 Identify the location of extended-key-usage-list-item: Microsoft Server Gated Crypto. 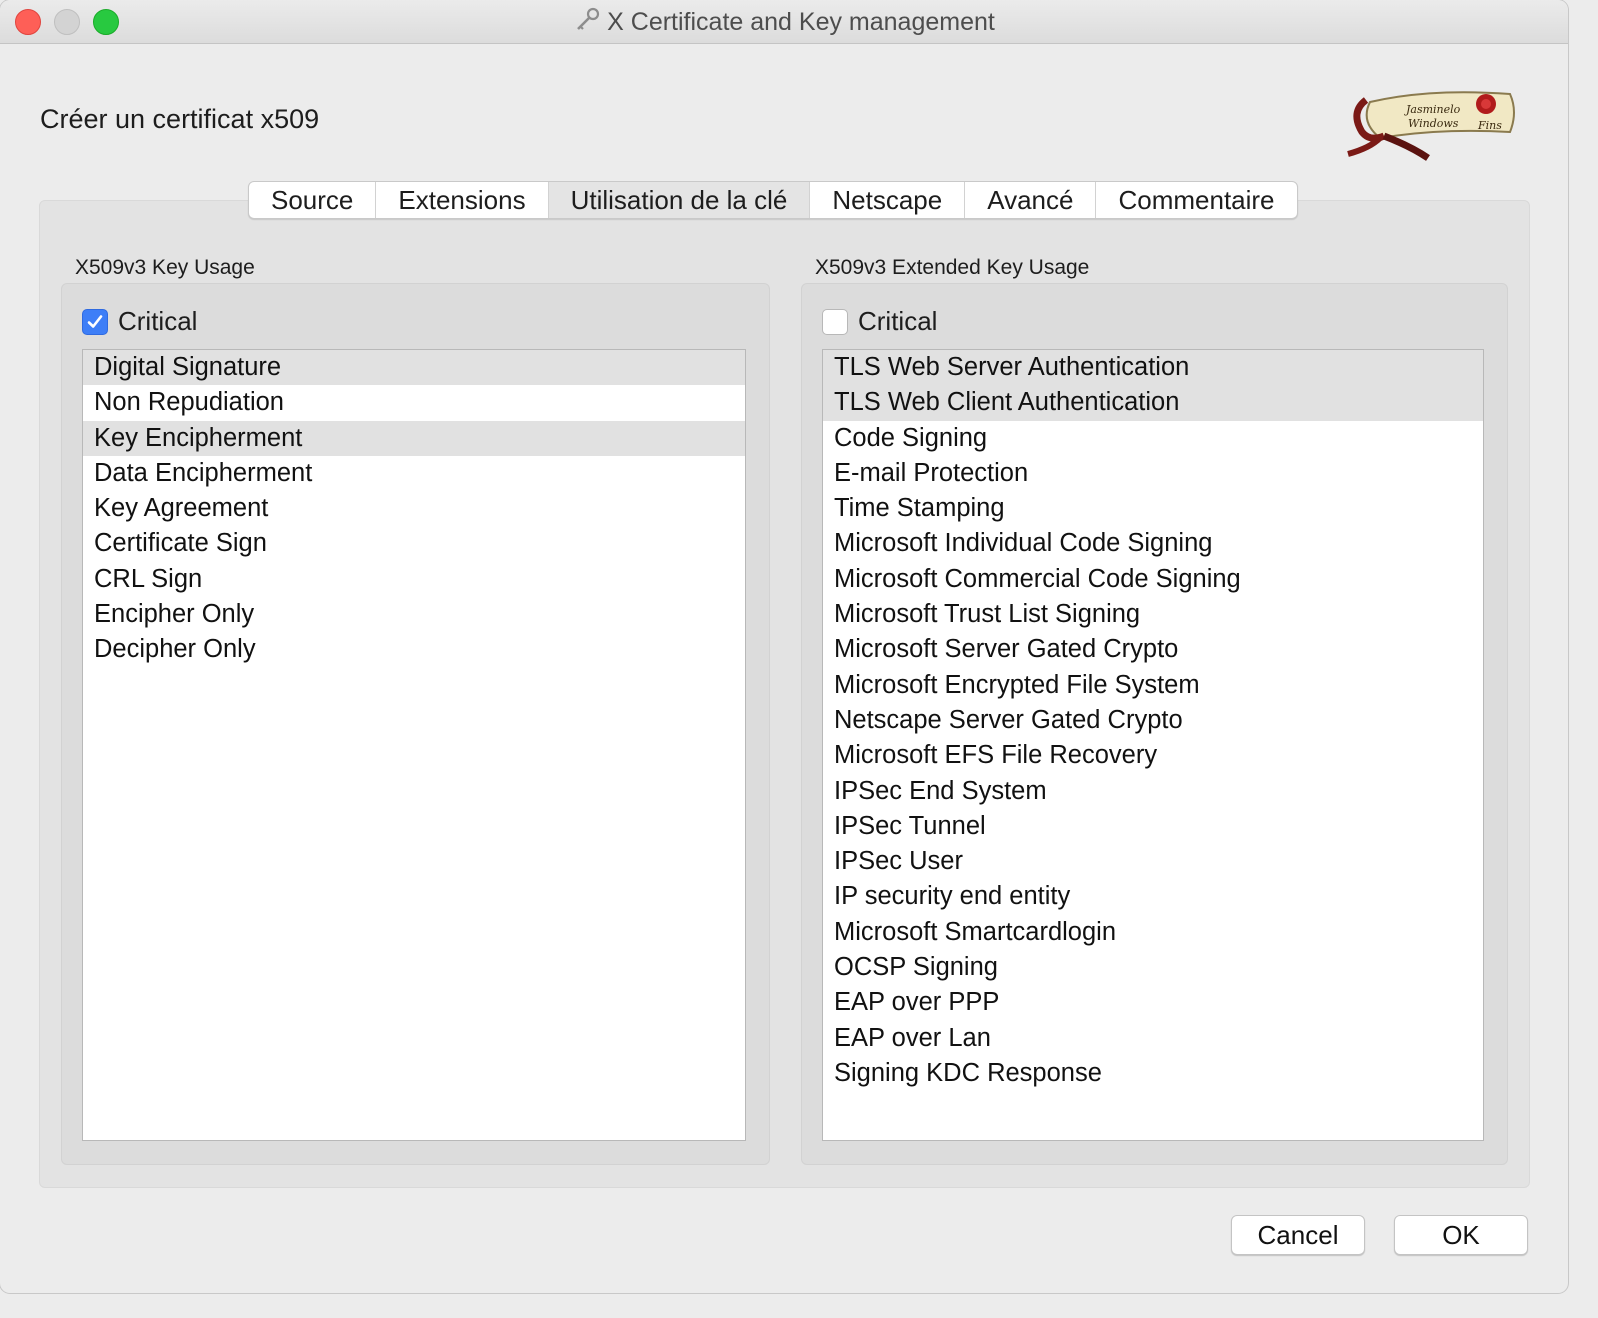
(1153, 649).